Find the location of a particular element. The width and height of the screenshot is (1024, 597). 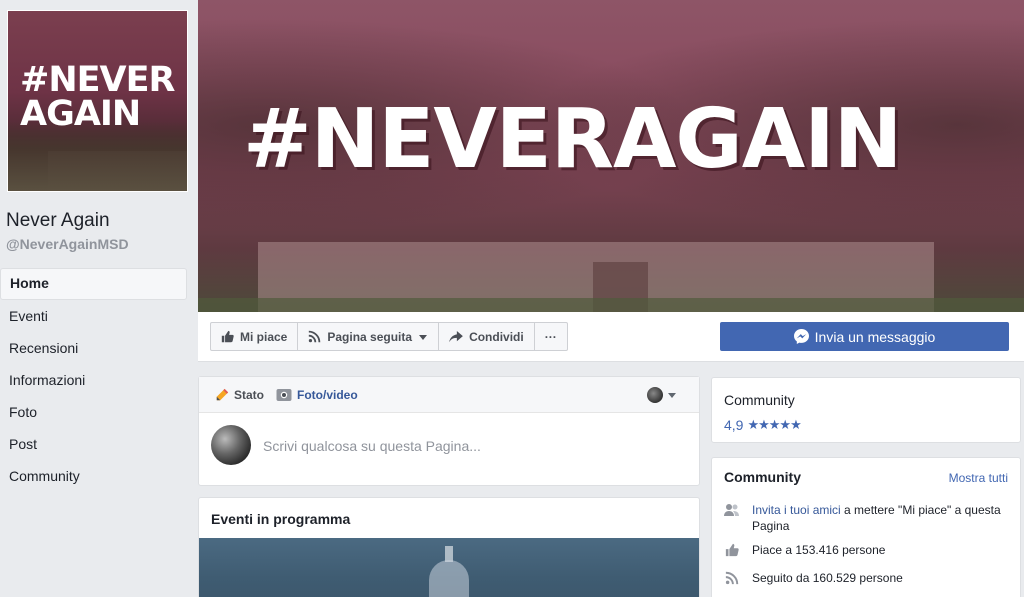

share-arrow-icon is located at coordinates (456, 336).